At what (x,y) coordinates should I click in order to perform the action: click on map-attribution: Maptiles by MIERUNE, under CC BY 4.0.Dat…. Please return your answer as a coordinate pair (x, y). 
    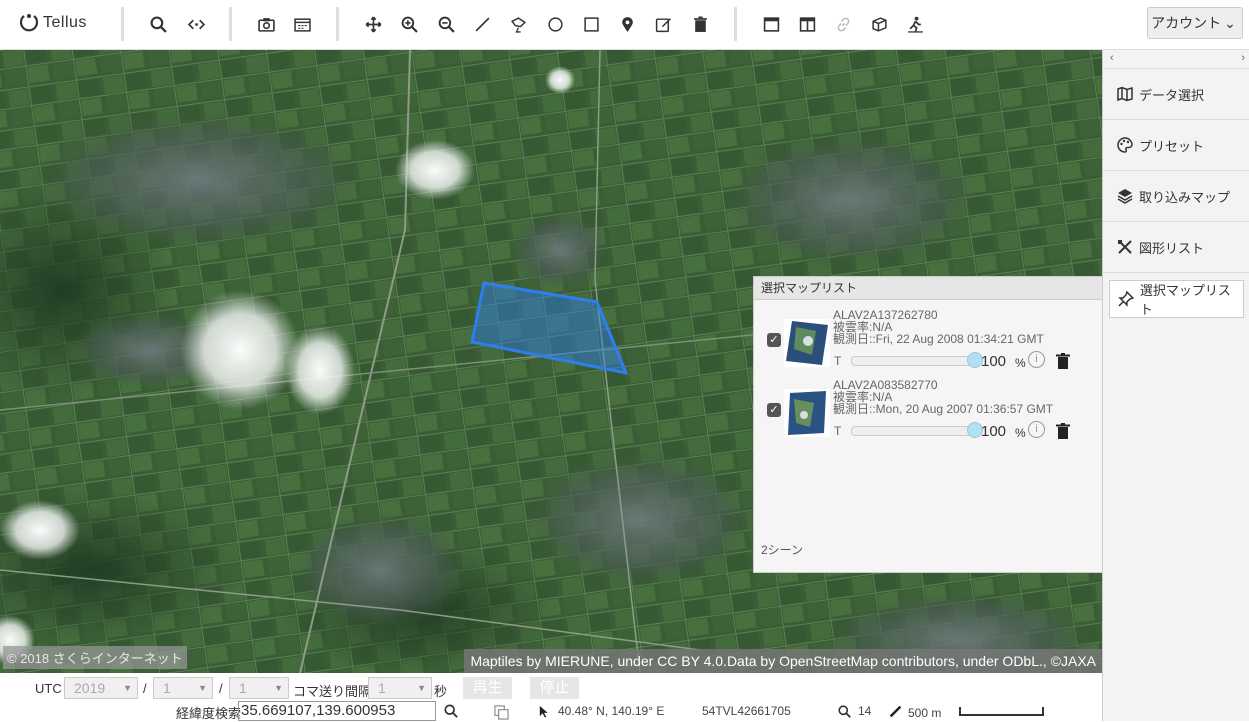
    Looking at the image, I should click on (783, 661).